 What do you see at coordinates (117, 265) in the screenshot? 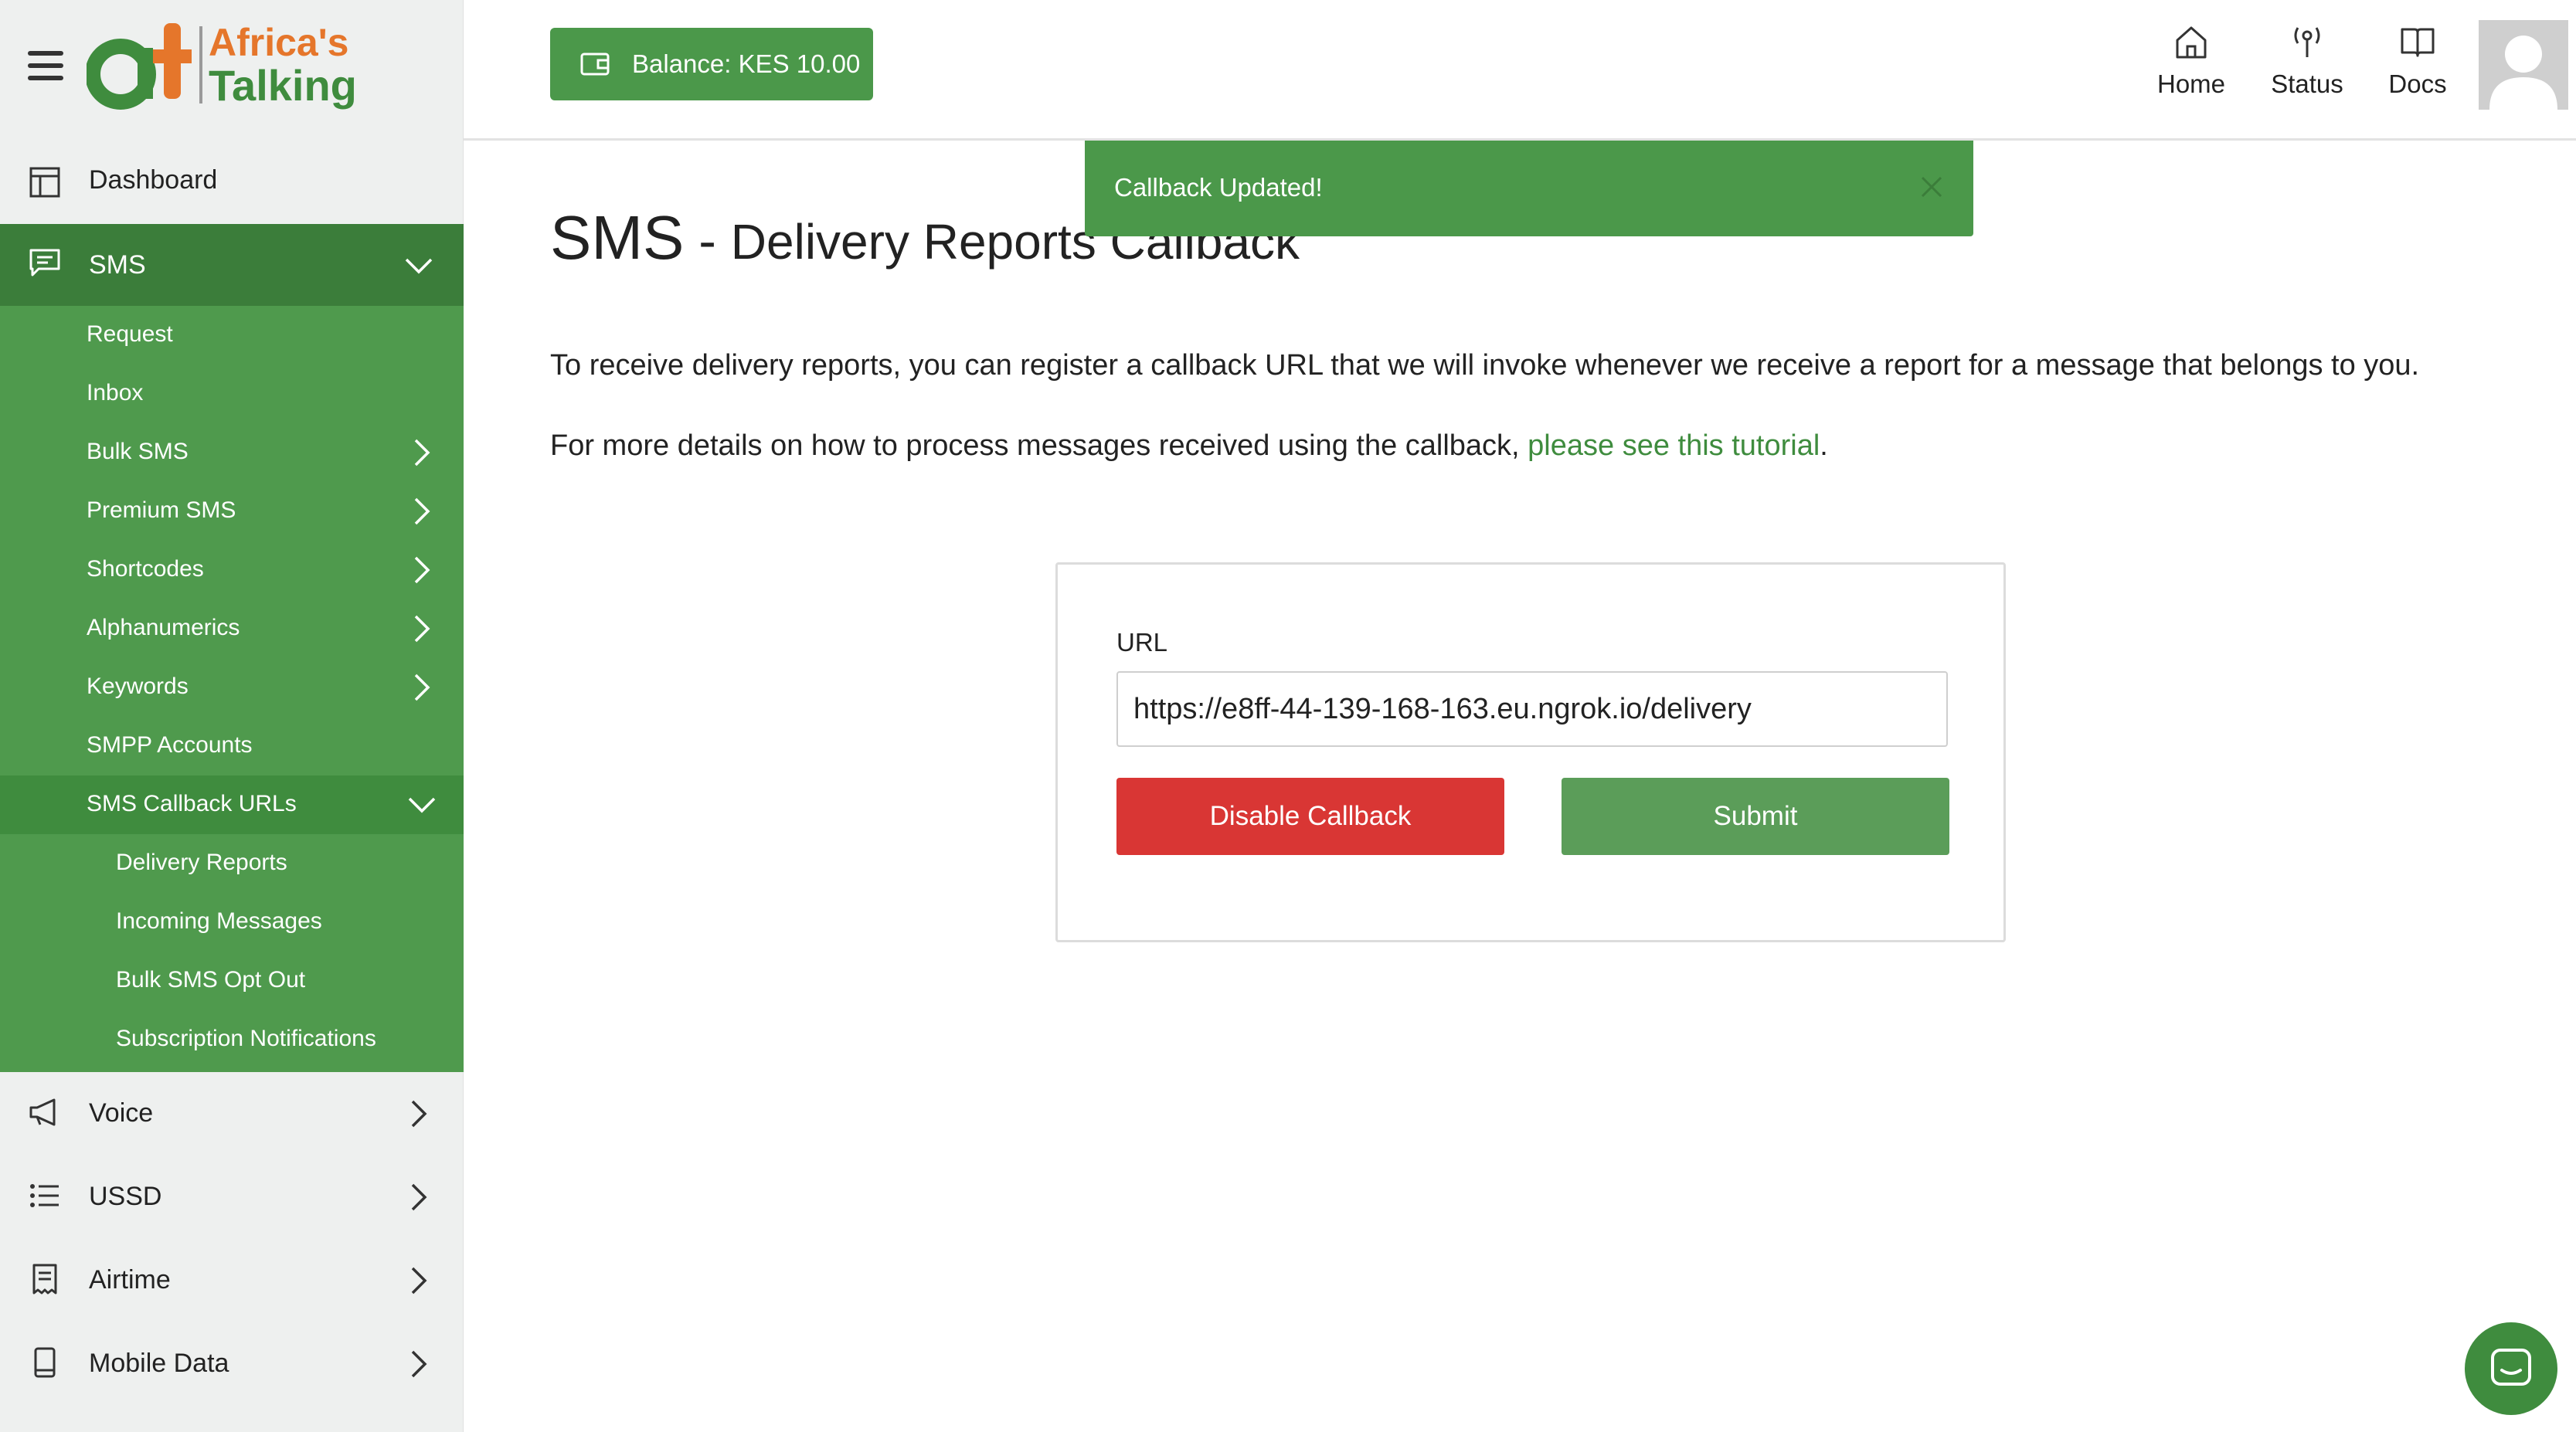
I see `sidebar-item-label: SMS` at bounding box center [117, 265].